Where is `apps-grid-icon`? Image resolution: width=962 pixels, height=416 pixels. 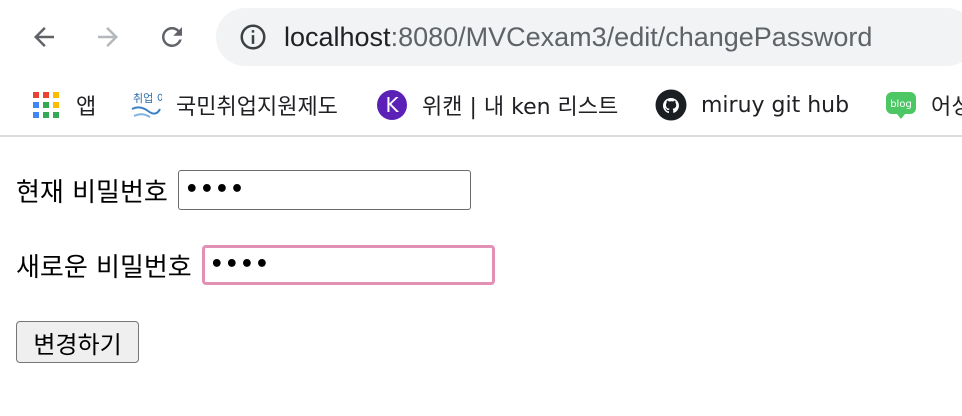 apps-grid-icon is located at coordinates (46, 105).